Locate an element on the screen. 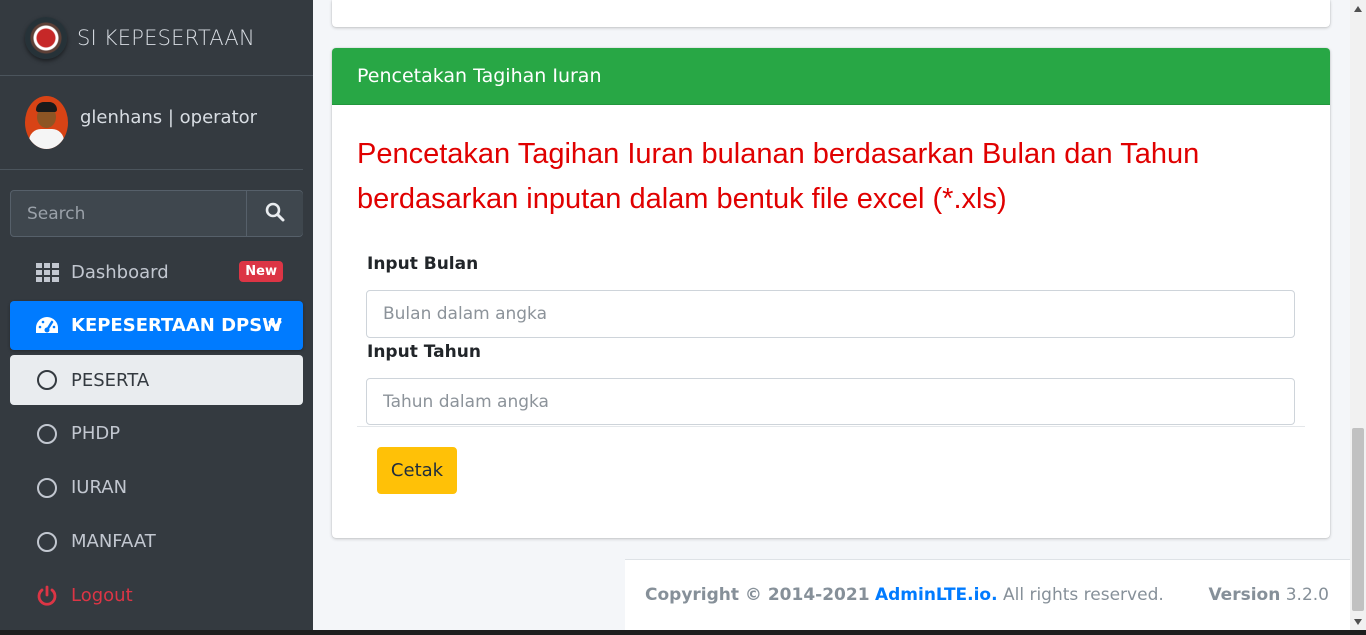 The width and height of the screenshot is (1366, 635). chevron-down-icon is located at coordinates (275, 325).